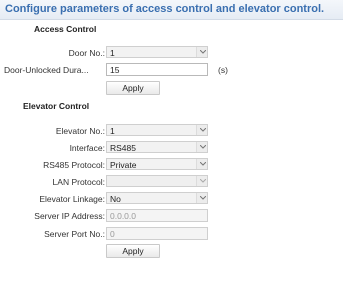 This screenshot has width=343, height=281. I want to click on elevator-linkage-value: No, so click(115, 199).